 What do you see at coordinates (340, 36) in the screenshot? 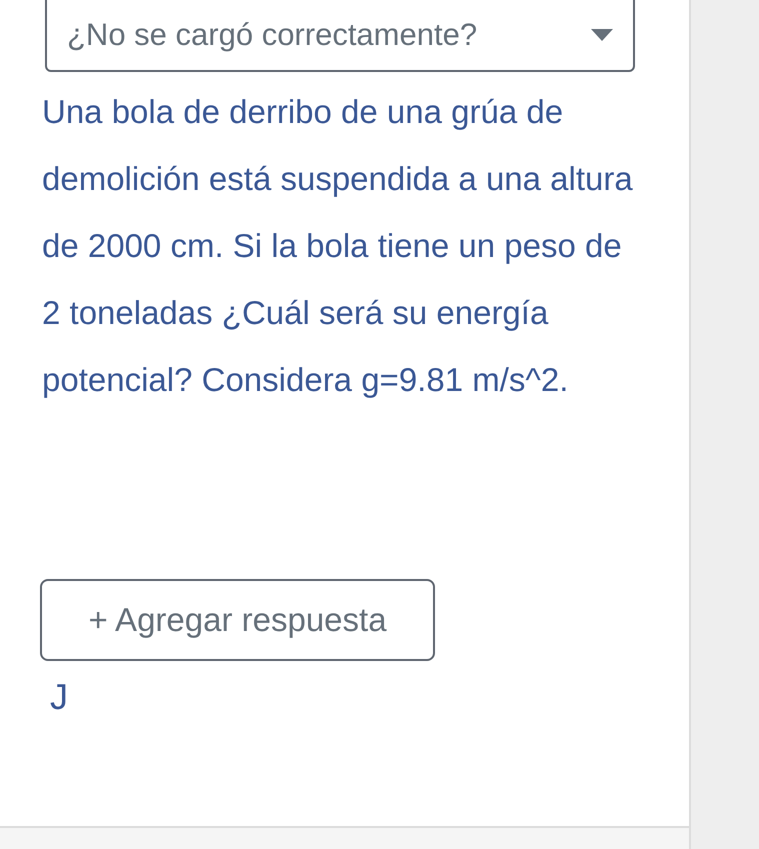
I see `dropdown: ¿No se cargó correctamente?` at bounding box center [340, 36].